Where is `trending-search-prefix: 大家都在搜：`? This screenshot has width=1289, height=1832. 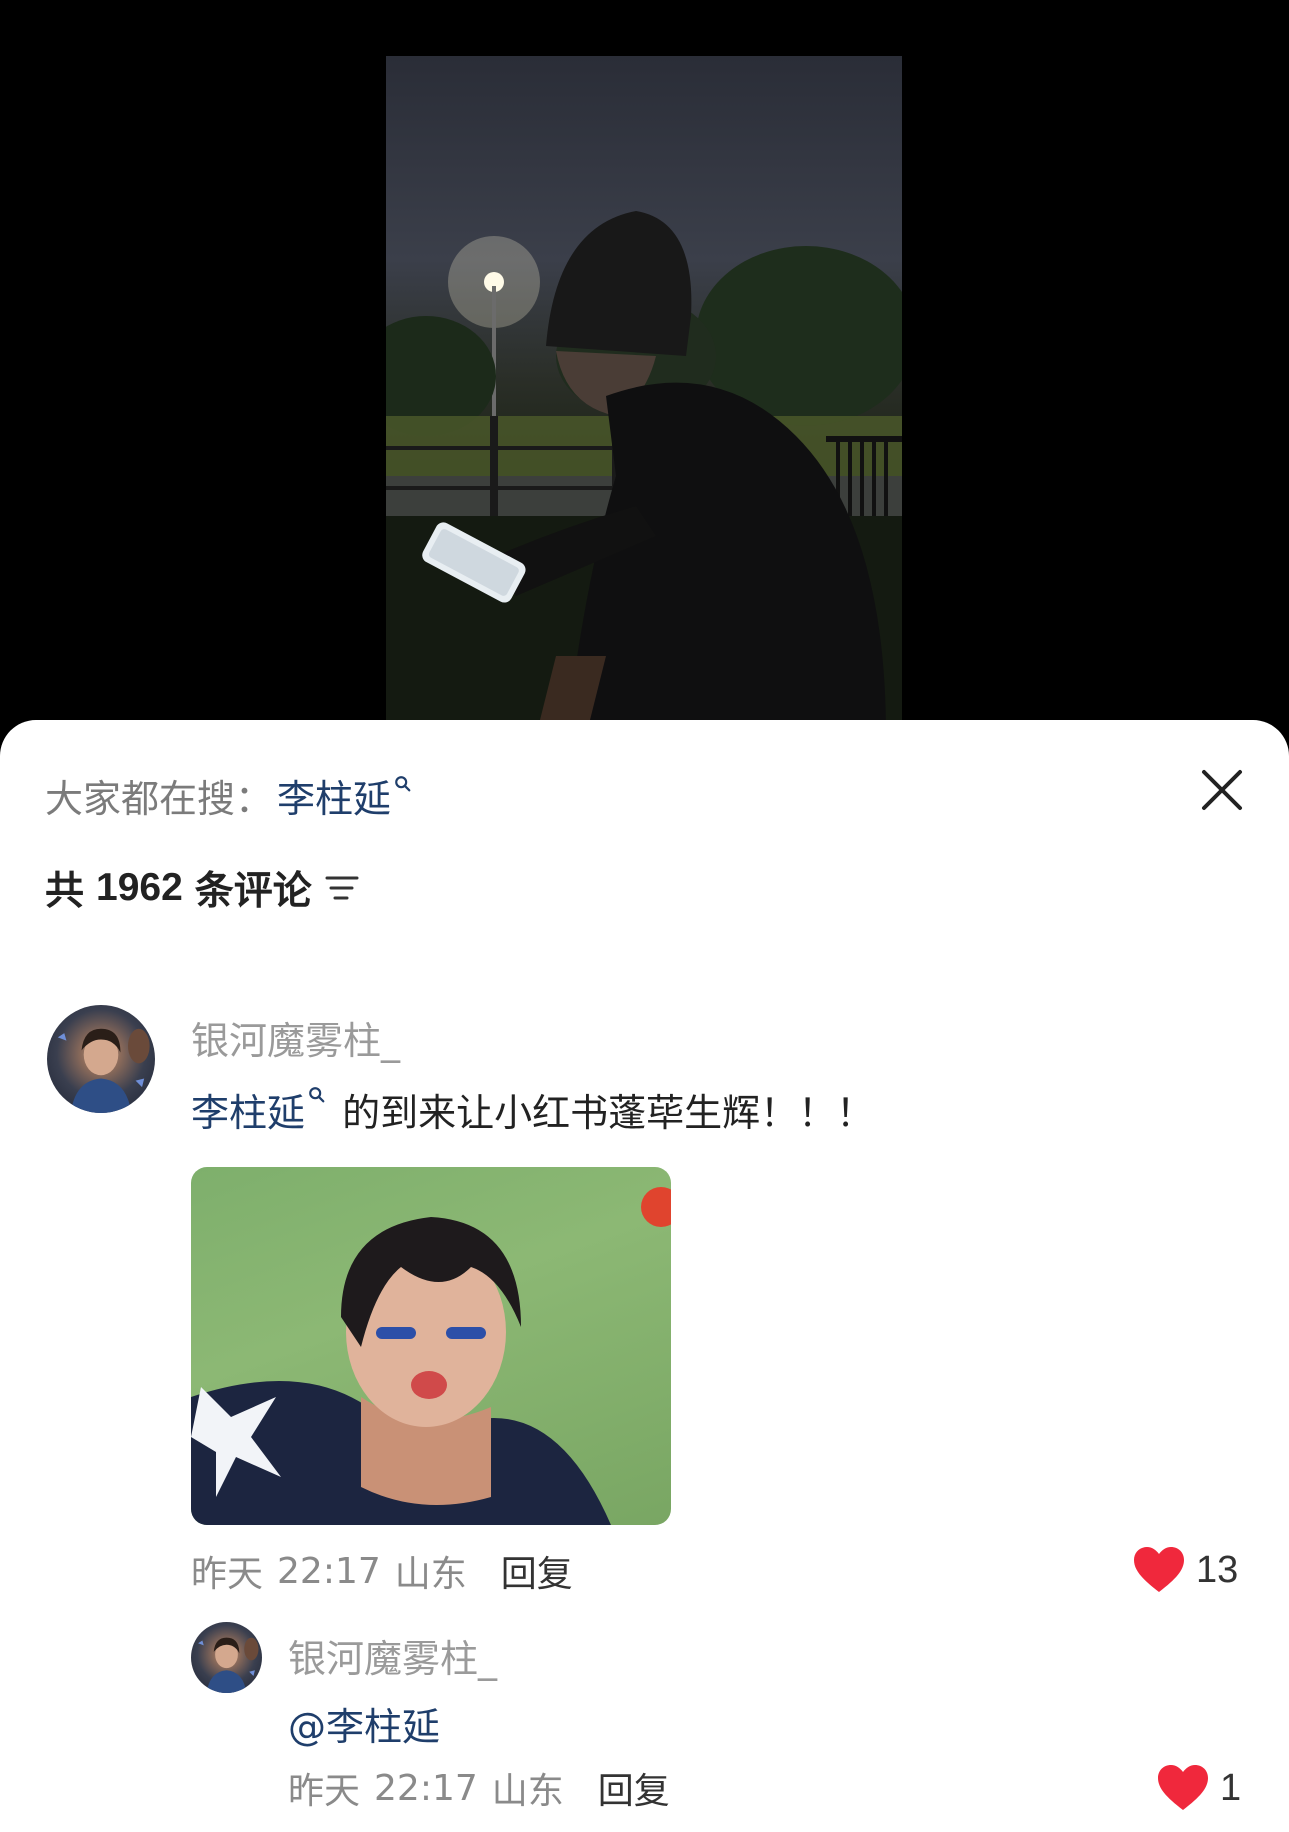 trending-search-prefix: 大家都在搜： is located at coordinates (159, 798).